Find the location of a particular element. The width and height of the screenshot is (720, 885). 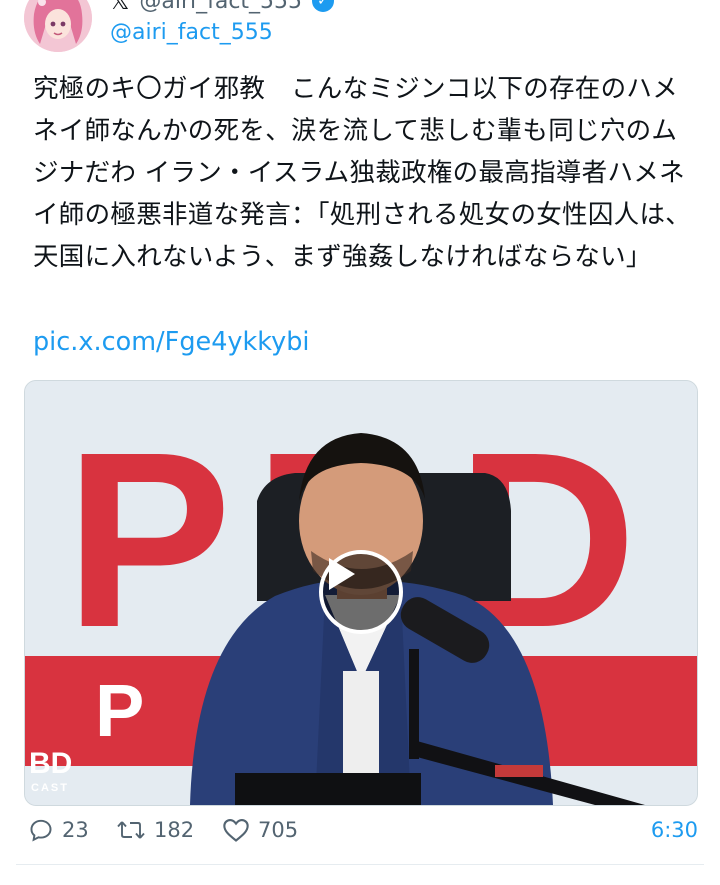

corner-logo-sub: CAST is located at coordinates (50, 788).